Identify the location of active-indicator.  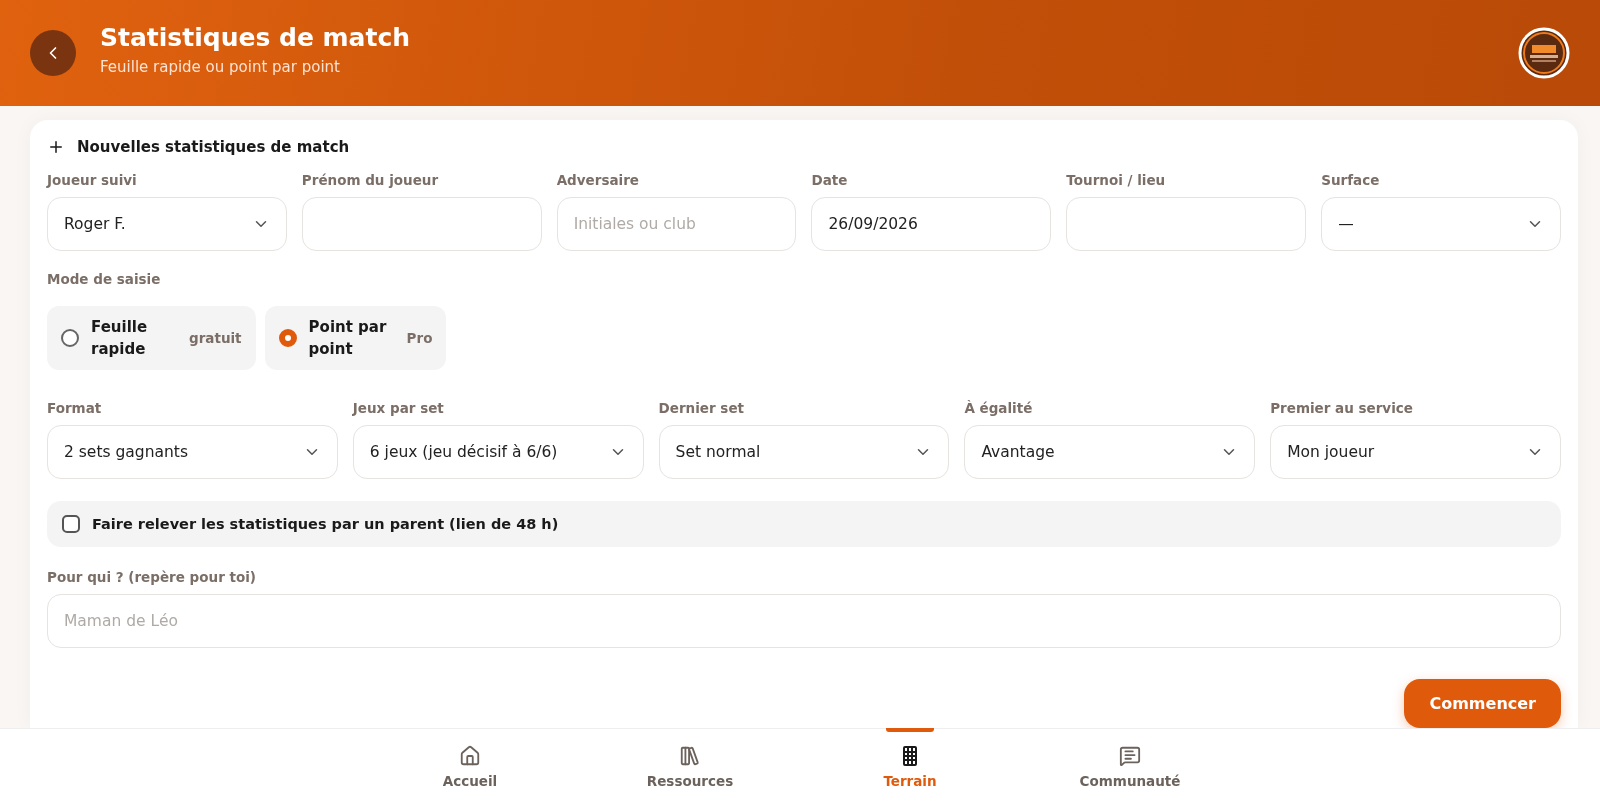
(910, 730).